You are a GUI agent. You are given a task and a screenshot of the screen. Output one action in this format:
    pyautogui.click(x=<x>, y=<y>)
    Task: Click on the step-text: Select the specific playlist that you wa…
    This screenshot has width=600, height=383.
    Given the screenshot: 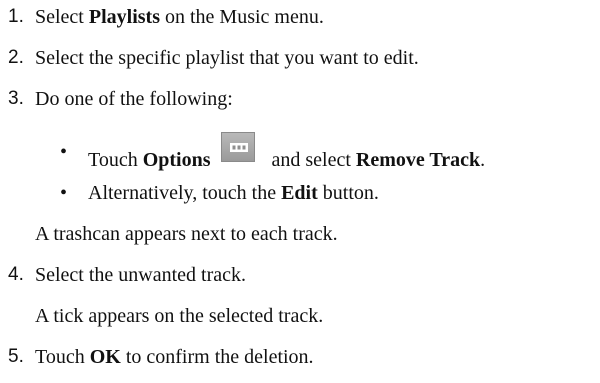 What is the action you would take?
    pyautogui.click(x=227, y=58)
    